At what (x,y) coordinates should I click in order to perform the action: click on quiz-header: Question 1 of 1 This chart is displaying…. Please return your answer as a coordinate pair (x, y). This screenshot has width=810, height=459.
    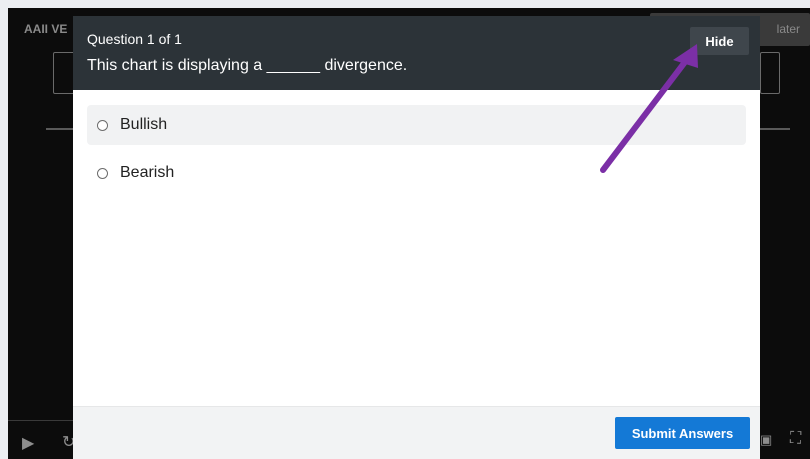
    Looking at the image, I should click on (416, 53).